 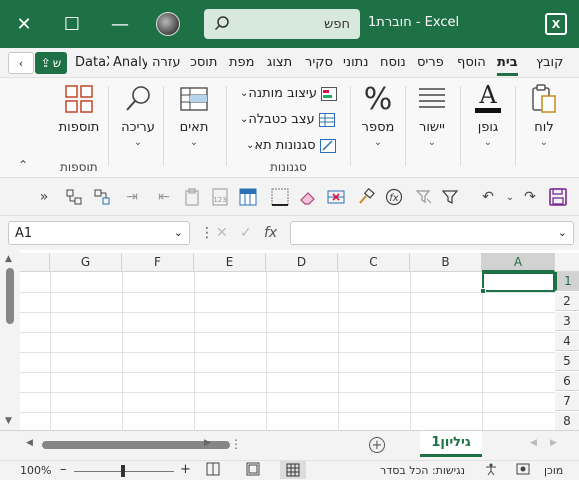 I want to click on scroll-thumb, so click(x=10, y=296).